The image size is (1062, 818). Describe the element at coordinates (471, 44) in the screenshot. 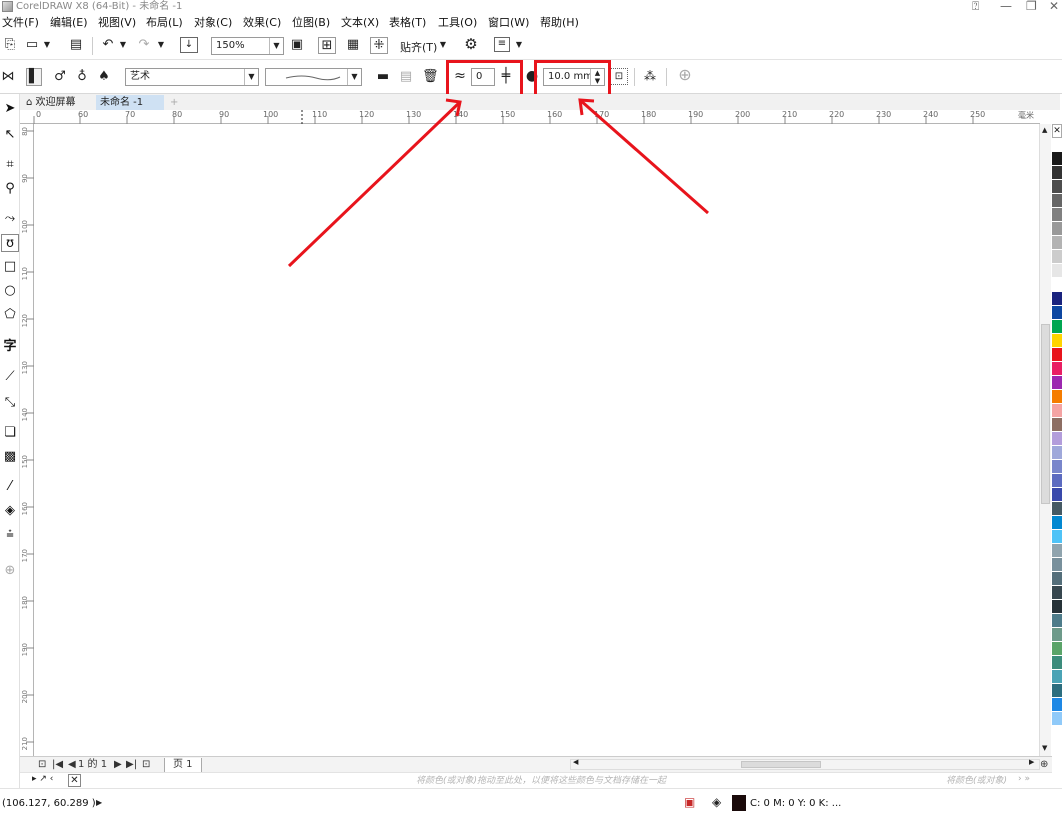

I see `gear-icon: ⚙` at that location.